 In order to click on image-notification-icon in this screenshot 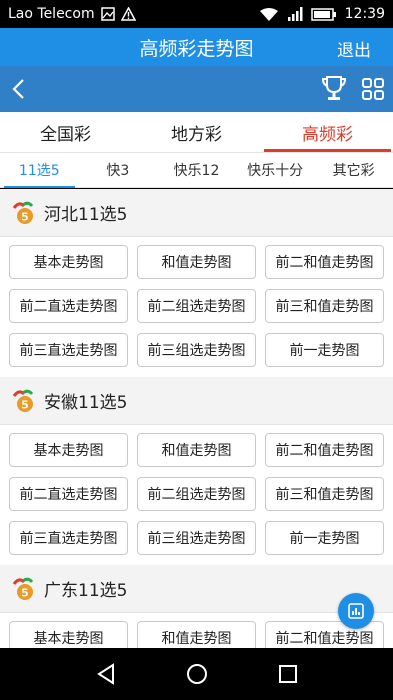, I will do `click(107, 14)`.